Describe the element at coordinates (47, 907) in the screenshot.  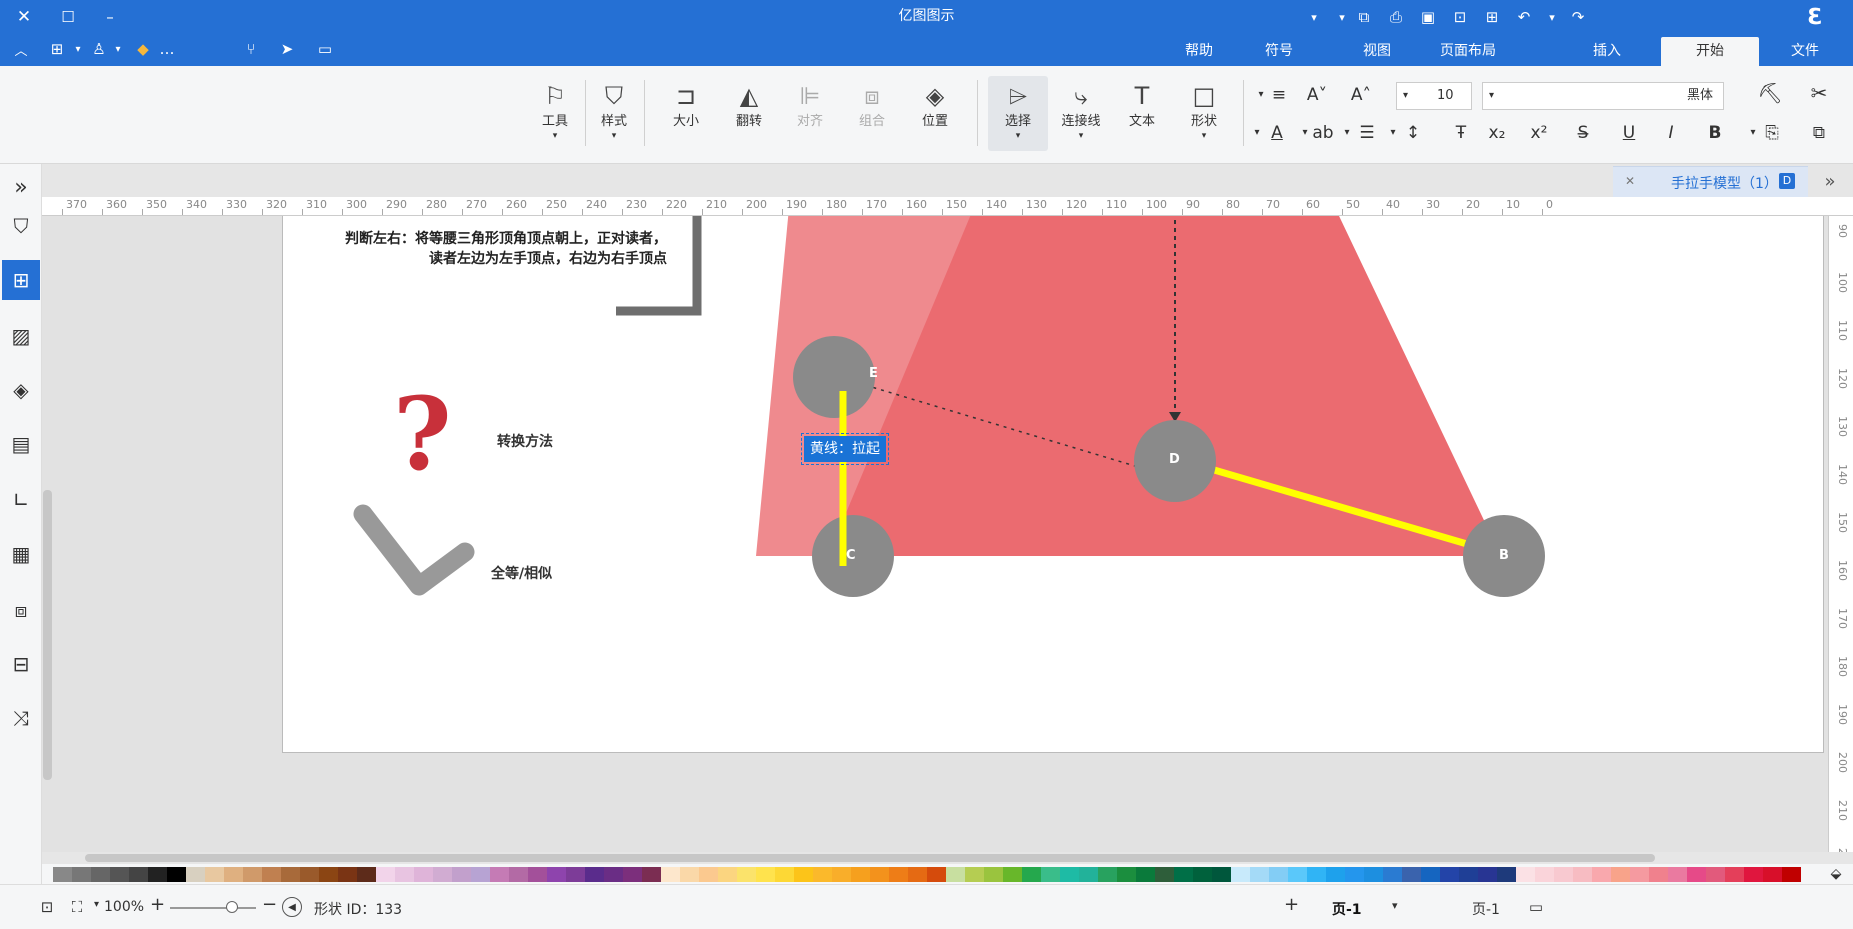
I see `fit-page-icon: ⊡` at that location.